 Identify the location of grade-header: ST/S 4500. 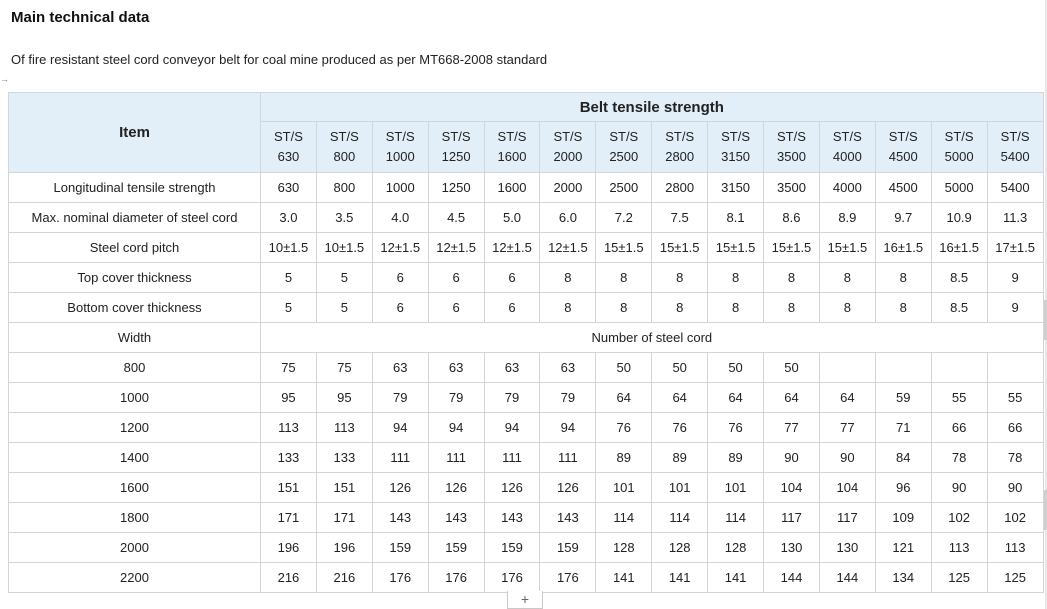
(903, 147).